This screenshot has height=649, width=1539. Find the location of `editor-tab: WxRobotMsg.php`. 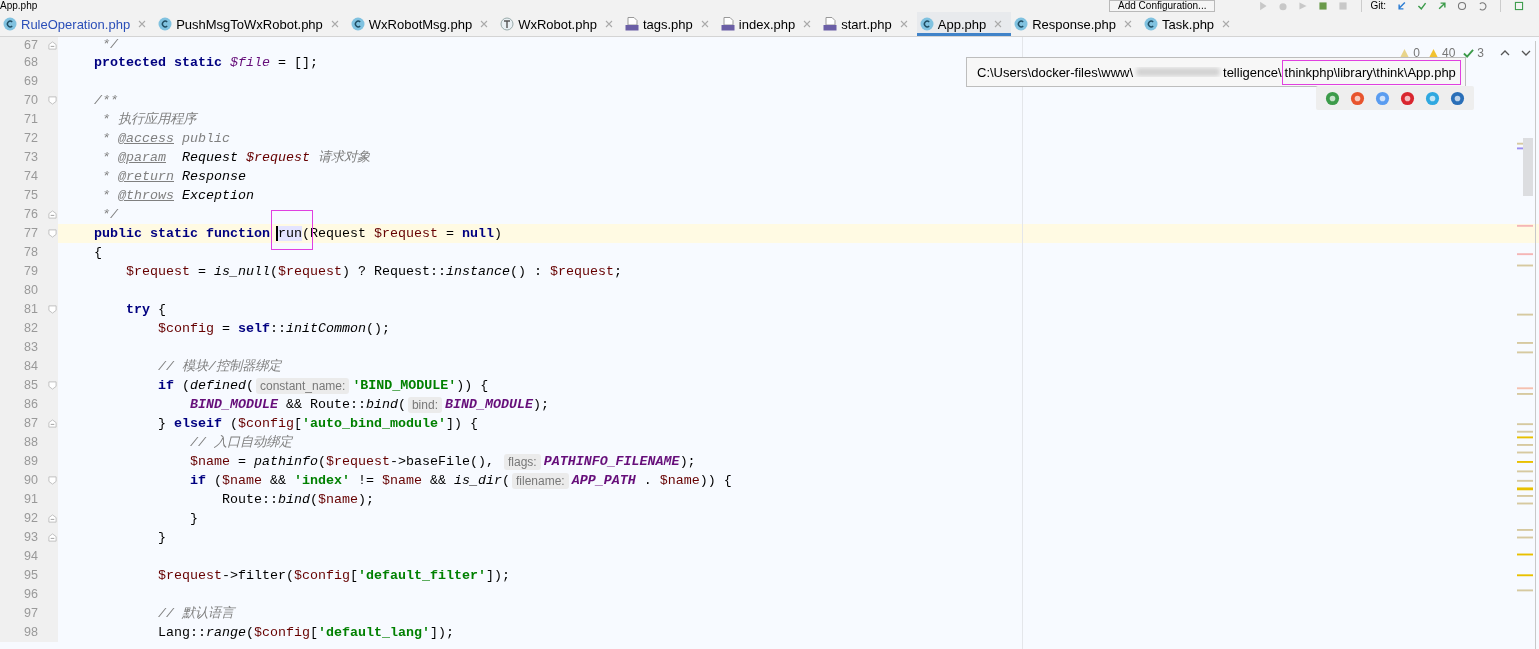

editor-tab: WxRobotMsg.php is located at coordinates (422, 24).